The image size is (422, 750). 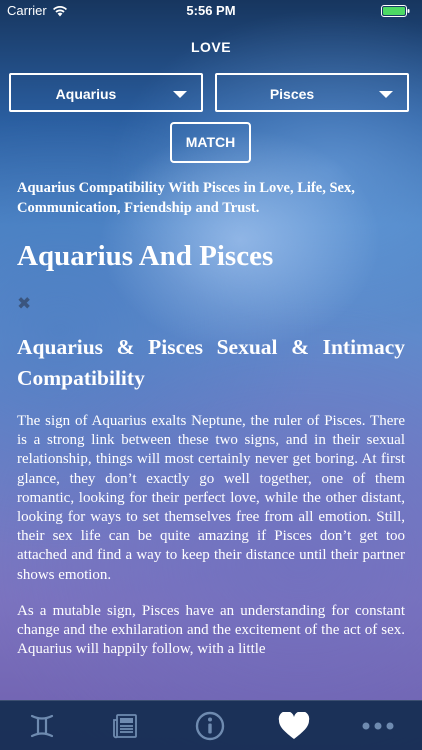 I want to click on tab-zodiac, so click(x=42, y=725).